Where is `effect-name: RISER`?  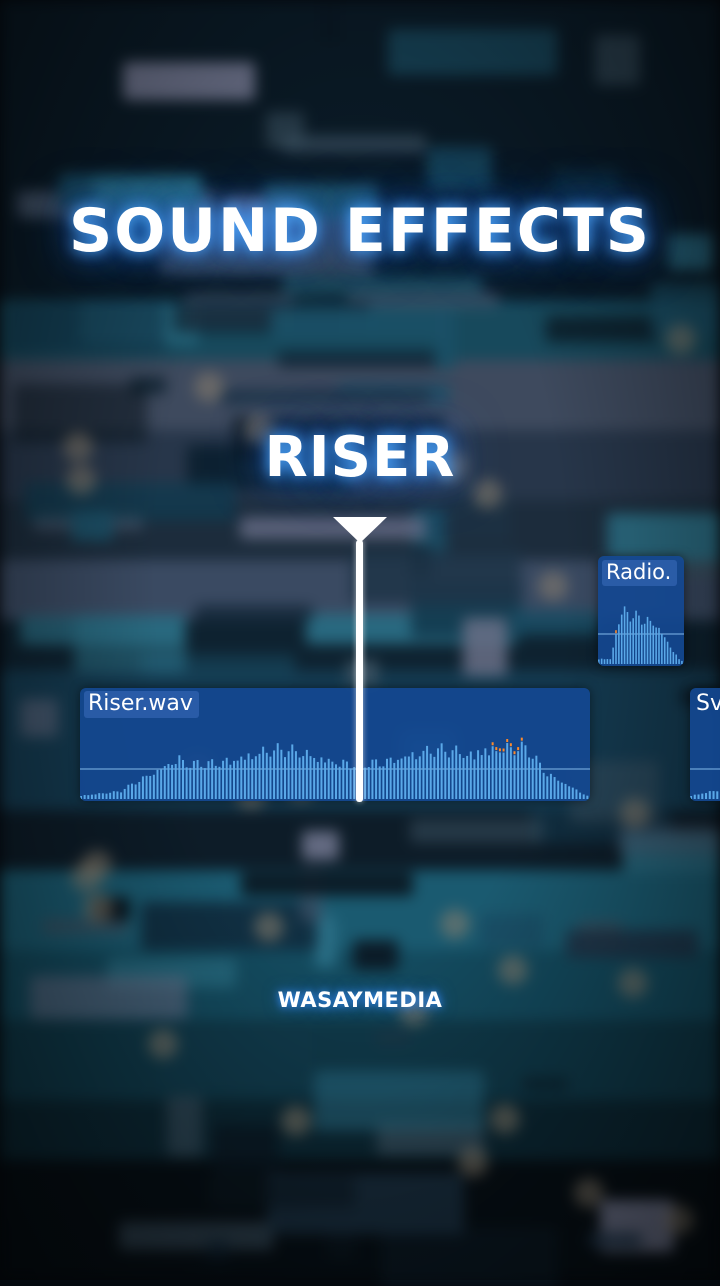 effect-name: RISER is located at coordinates (360, 457).